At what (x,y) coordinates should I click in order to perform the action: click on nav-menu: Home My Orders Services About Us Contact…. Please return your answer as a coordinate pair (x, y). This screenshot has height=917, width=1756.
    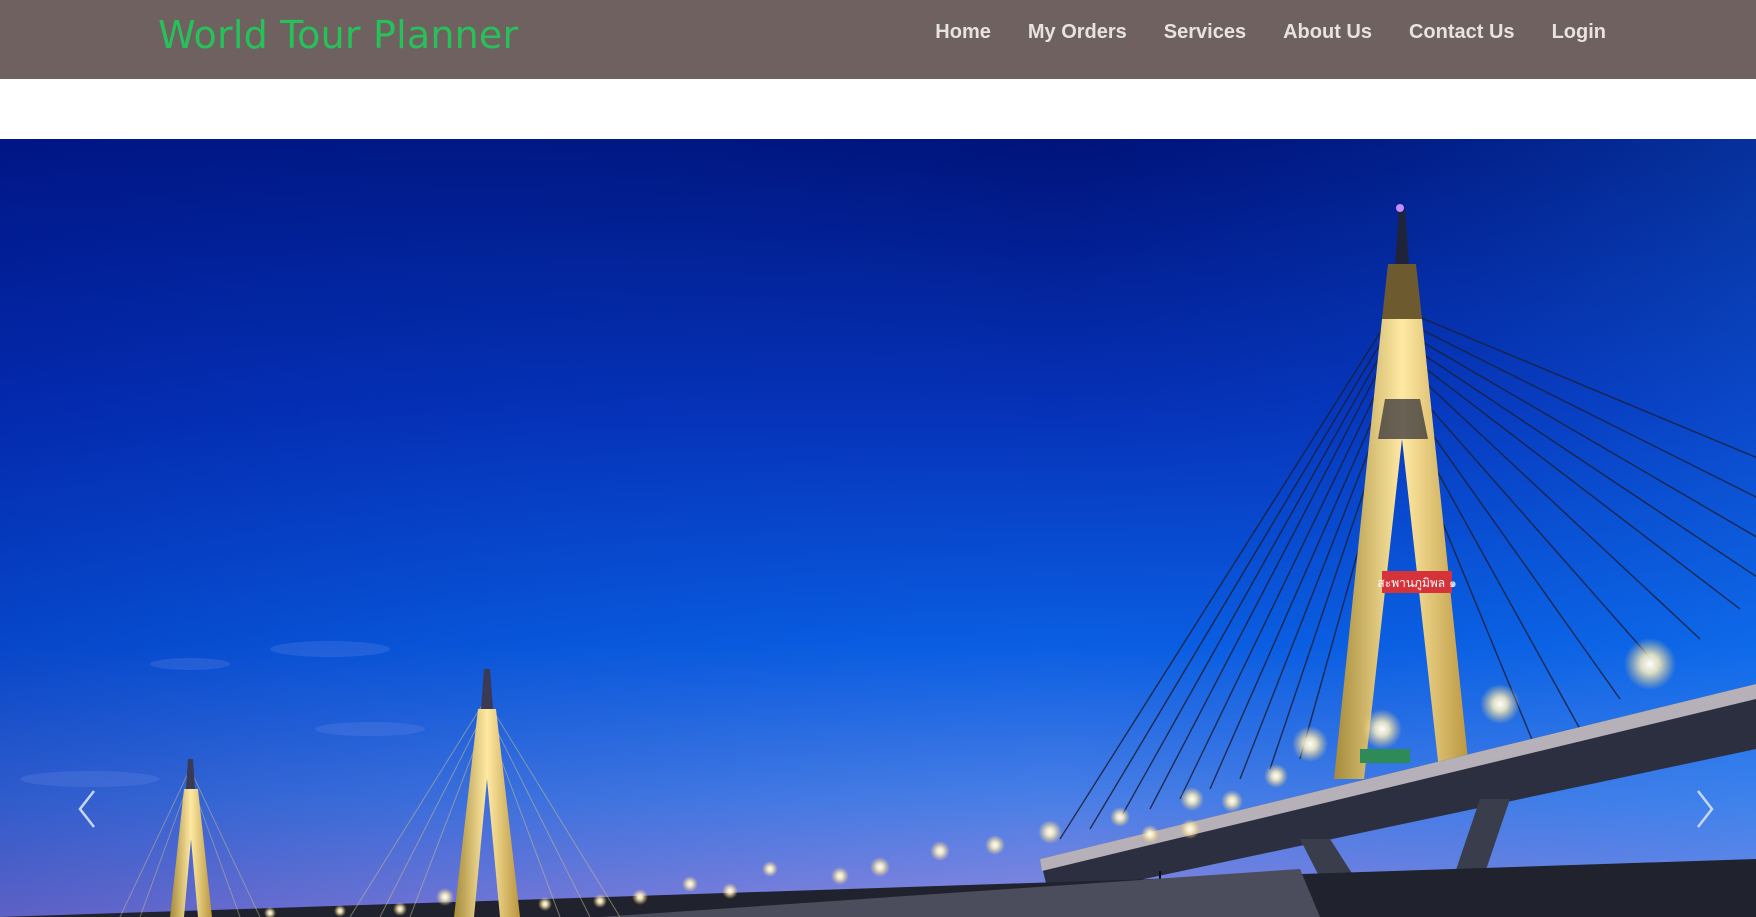
    Looking at the image, I should click on (1252, 32).